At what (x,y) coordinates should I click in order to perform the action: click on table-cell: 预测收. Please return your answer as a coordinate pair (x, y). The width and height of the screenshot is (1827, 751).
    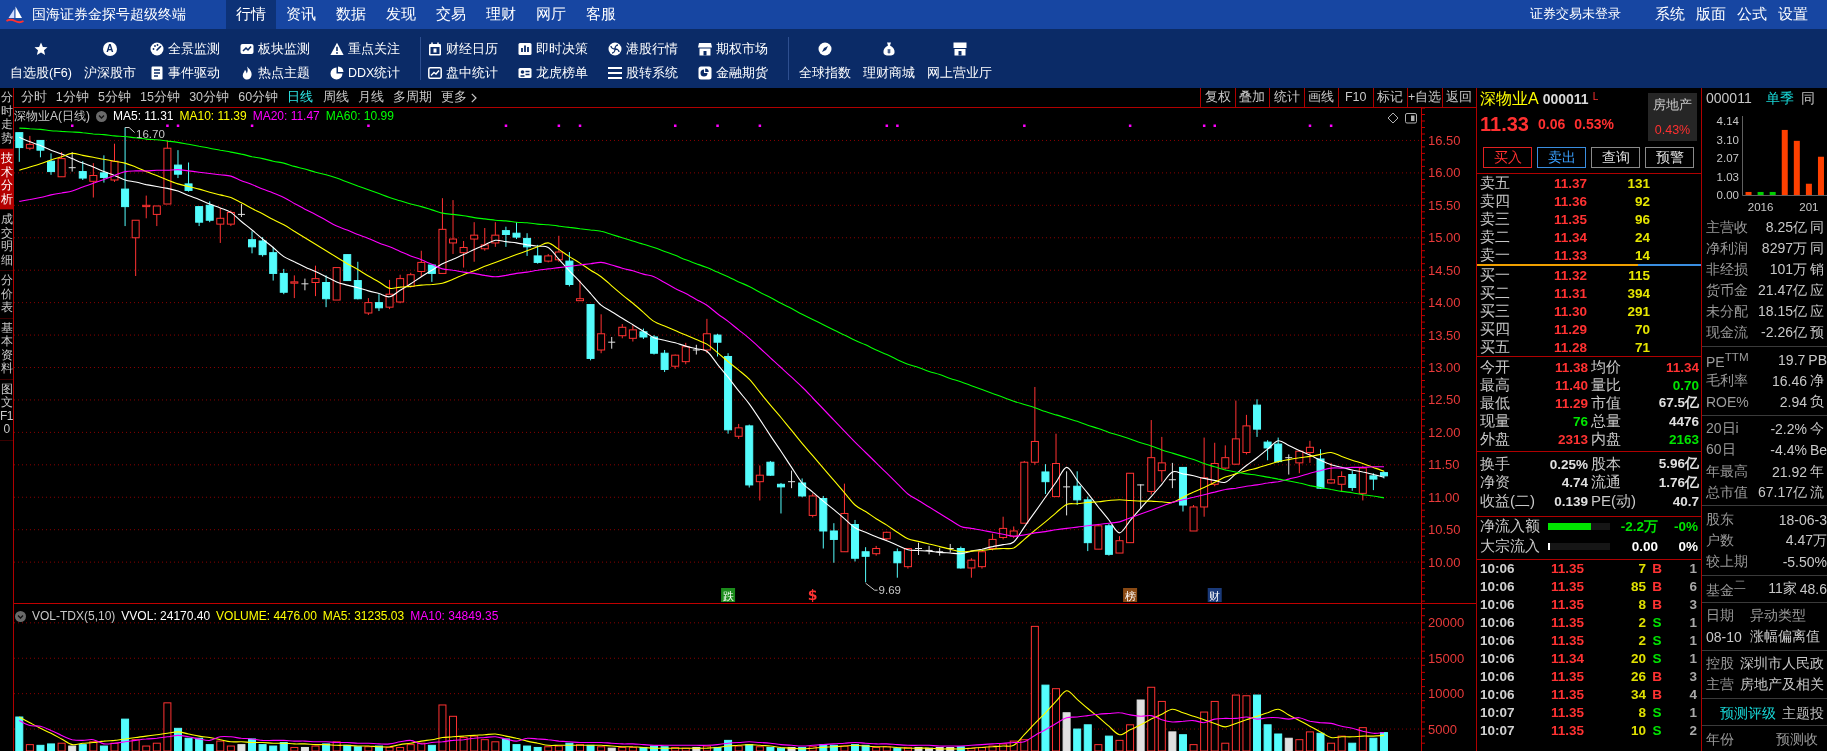
    Looking at the image, I should click on (1797, 739).